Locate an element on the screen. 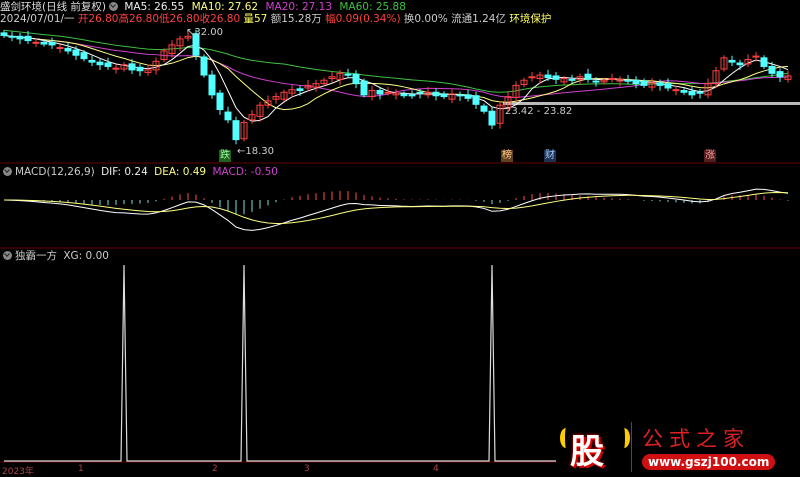 This screenshot has height=477, width=800. dea-line is located at coordinates (396, 208).